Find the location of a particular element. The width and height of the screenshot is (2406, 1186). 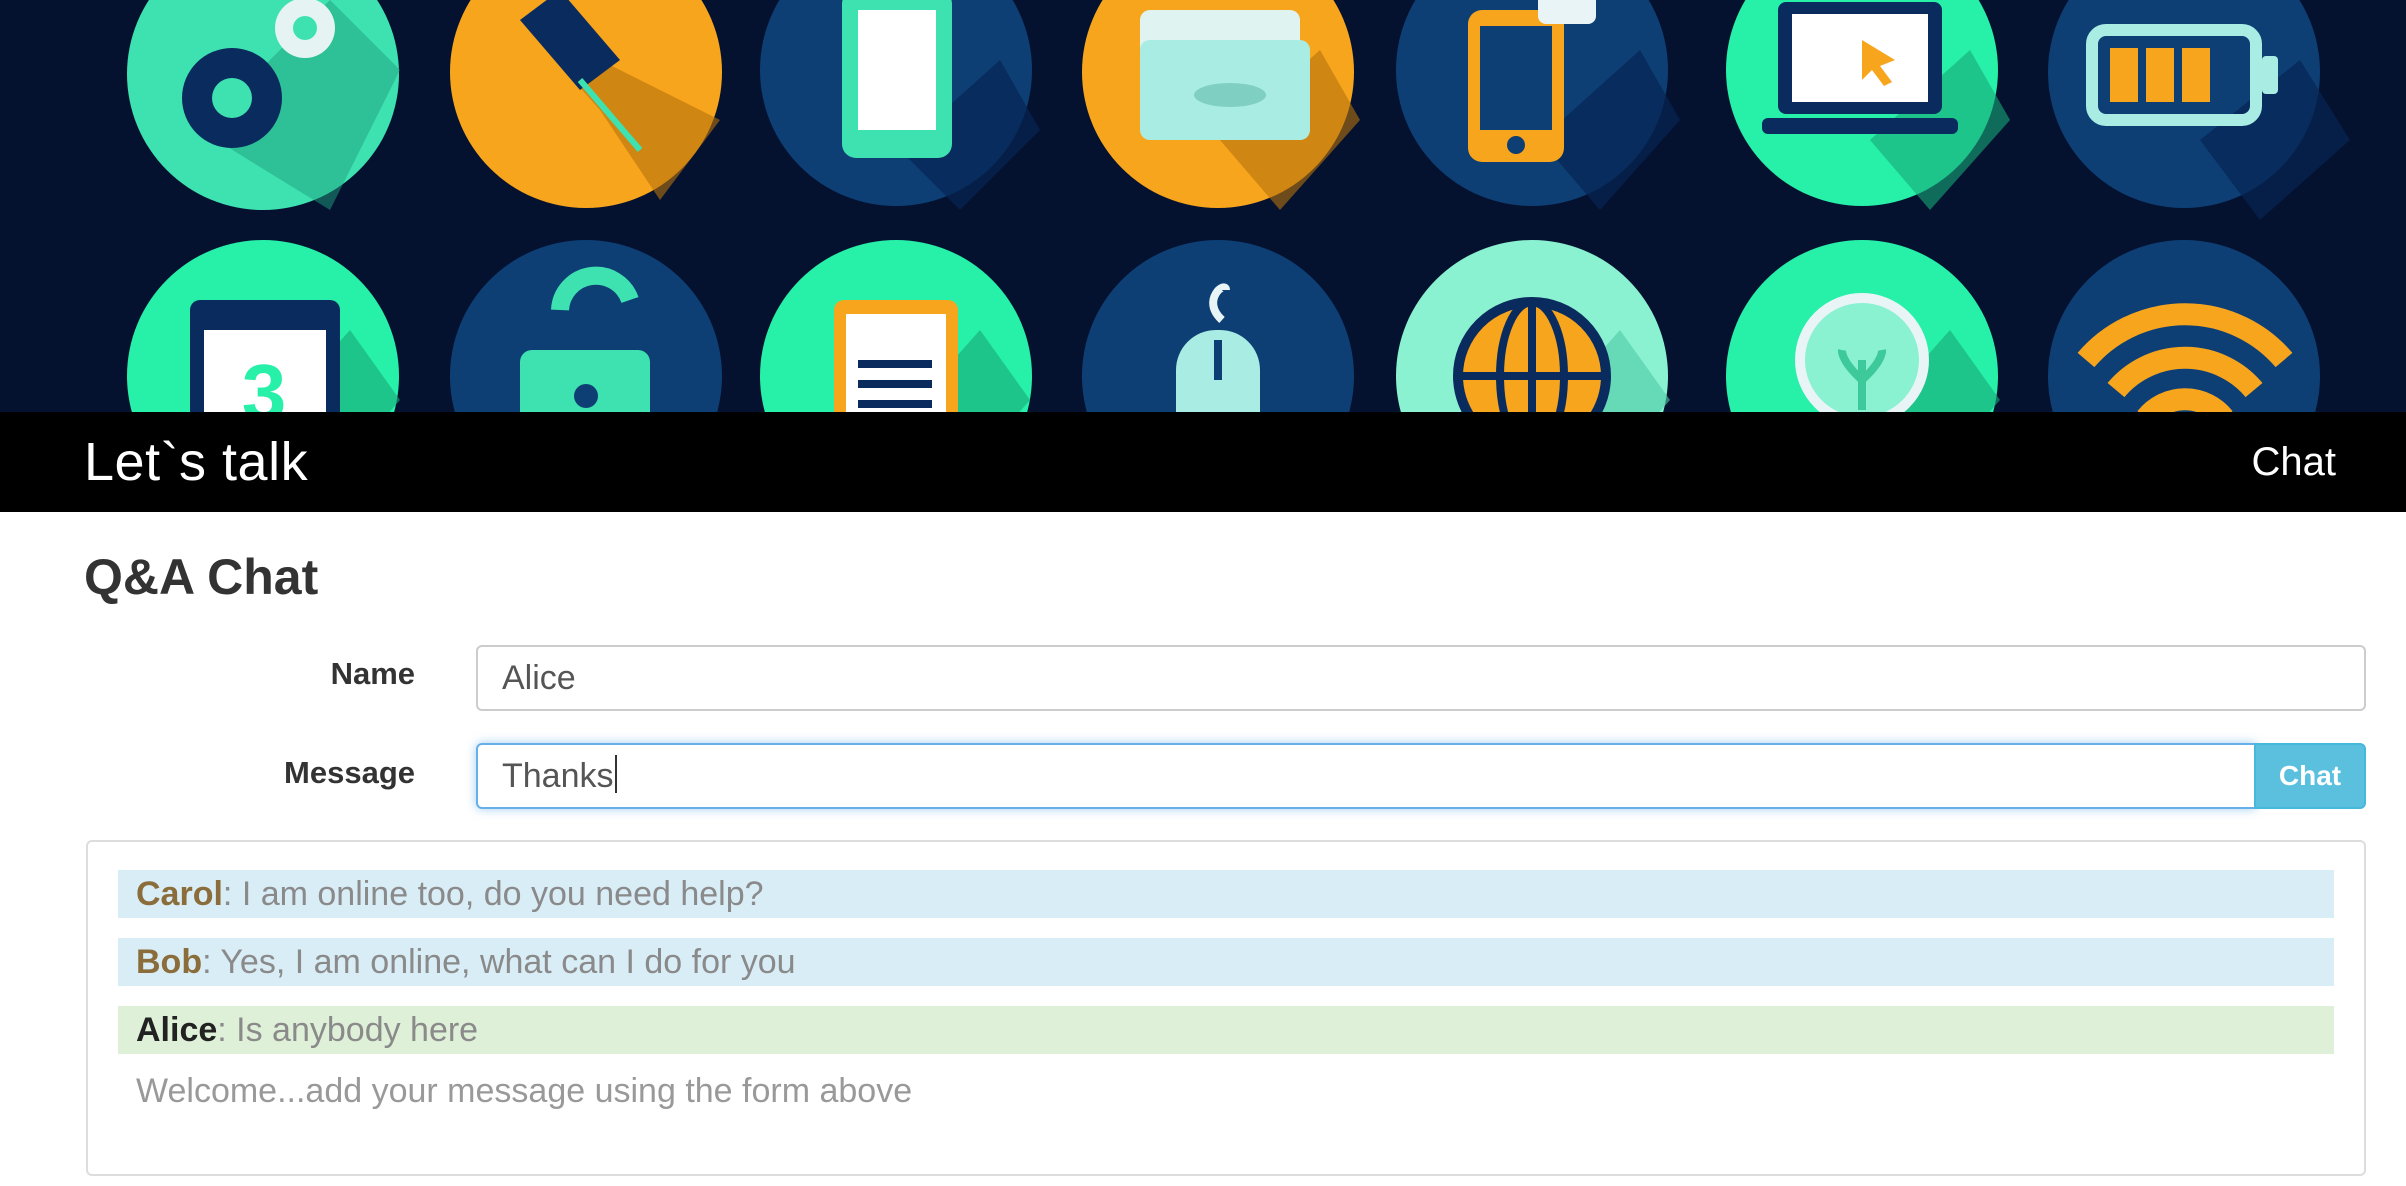

message-input-value: Thanks is located at coordinates (558, 776).